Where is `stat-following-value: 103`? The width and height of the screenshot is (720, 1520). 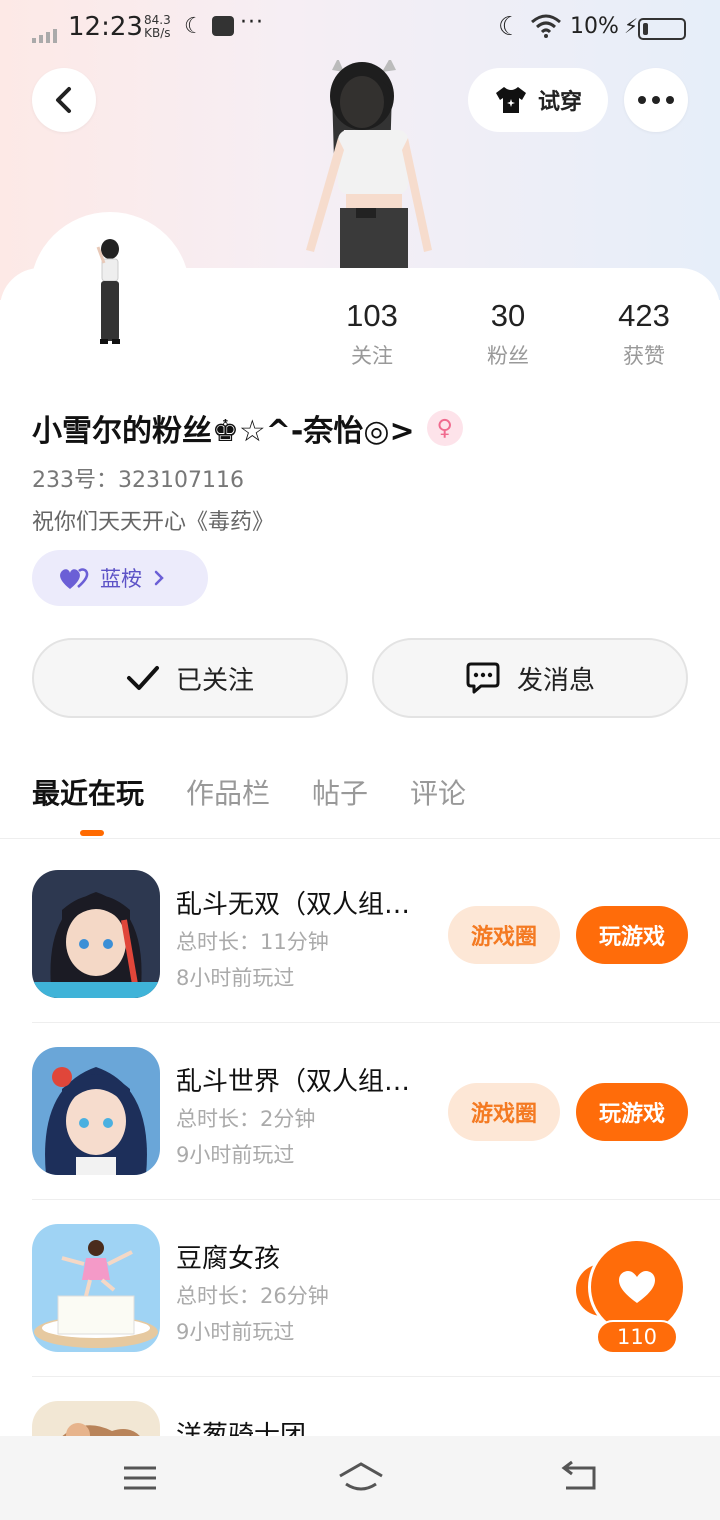
stat-following-value: 103 is located at coordinates (372, 315).